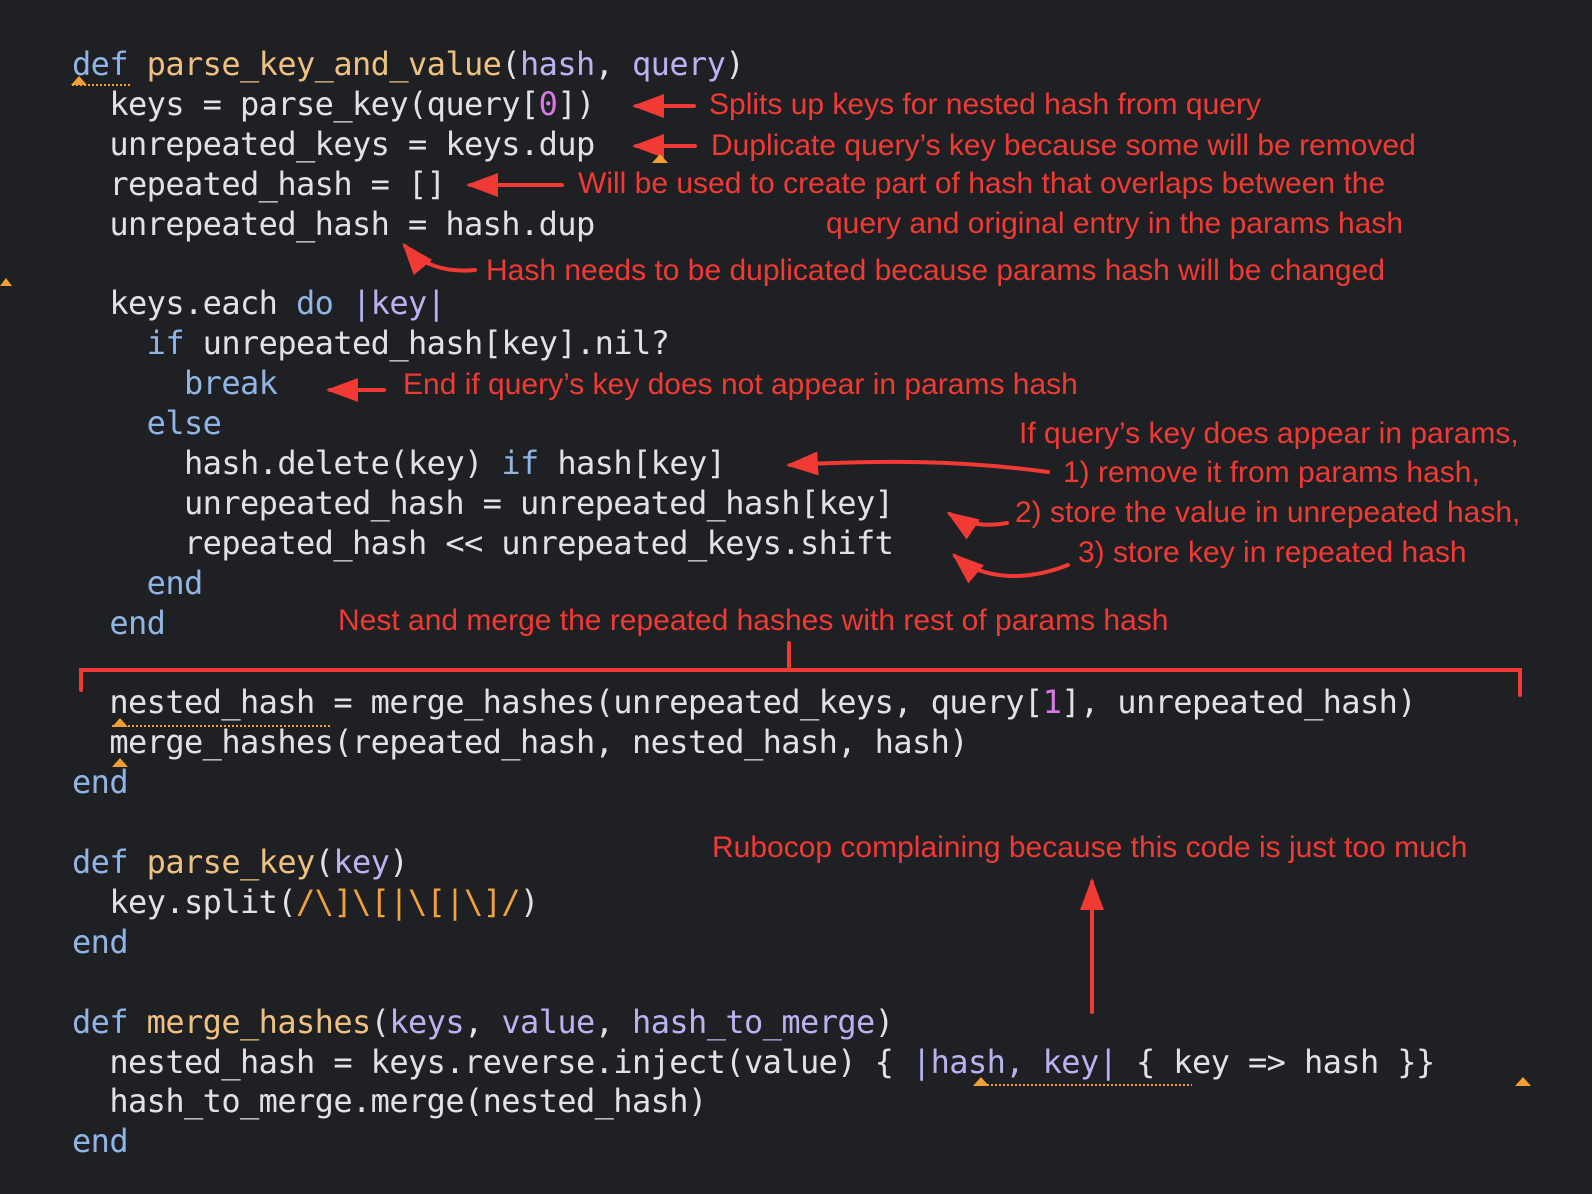  I want to click on lint-marker-dup, so click(660, 158).